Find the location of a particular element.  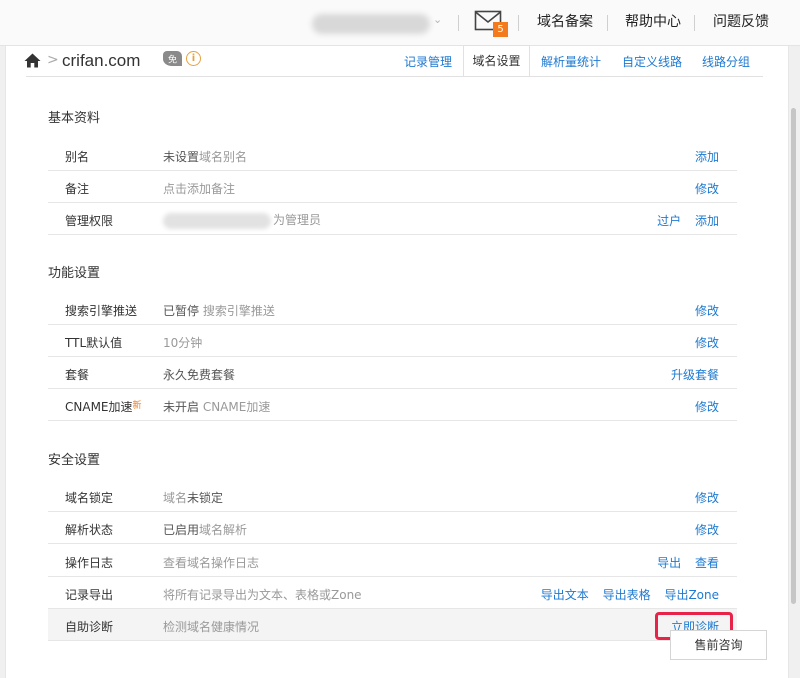

row-label: 自助诊断 is located at coordinates (89, 627).